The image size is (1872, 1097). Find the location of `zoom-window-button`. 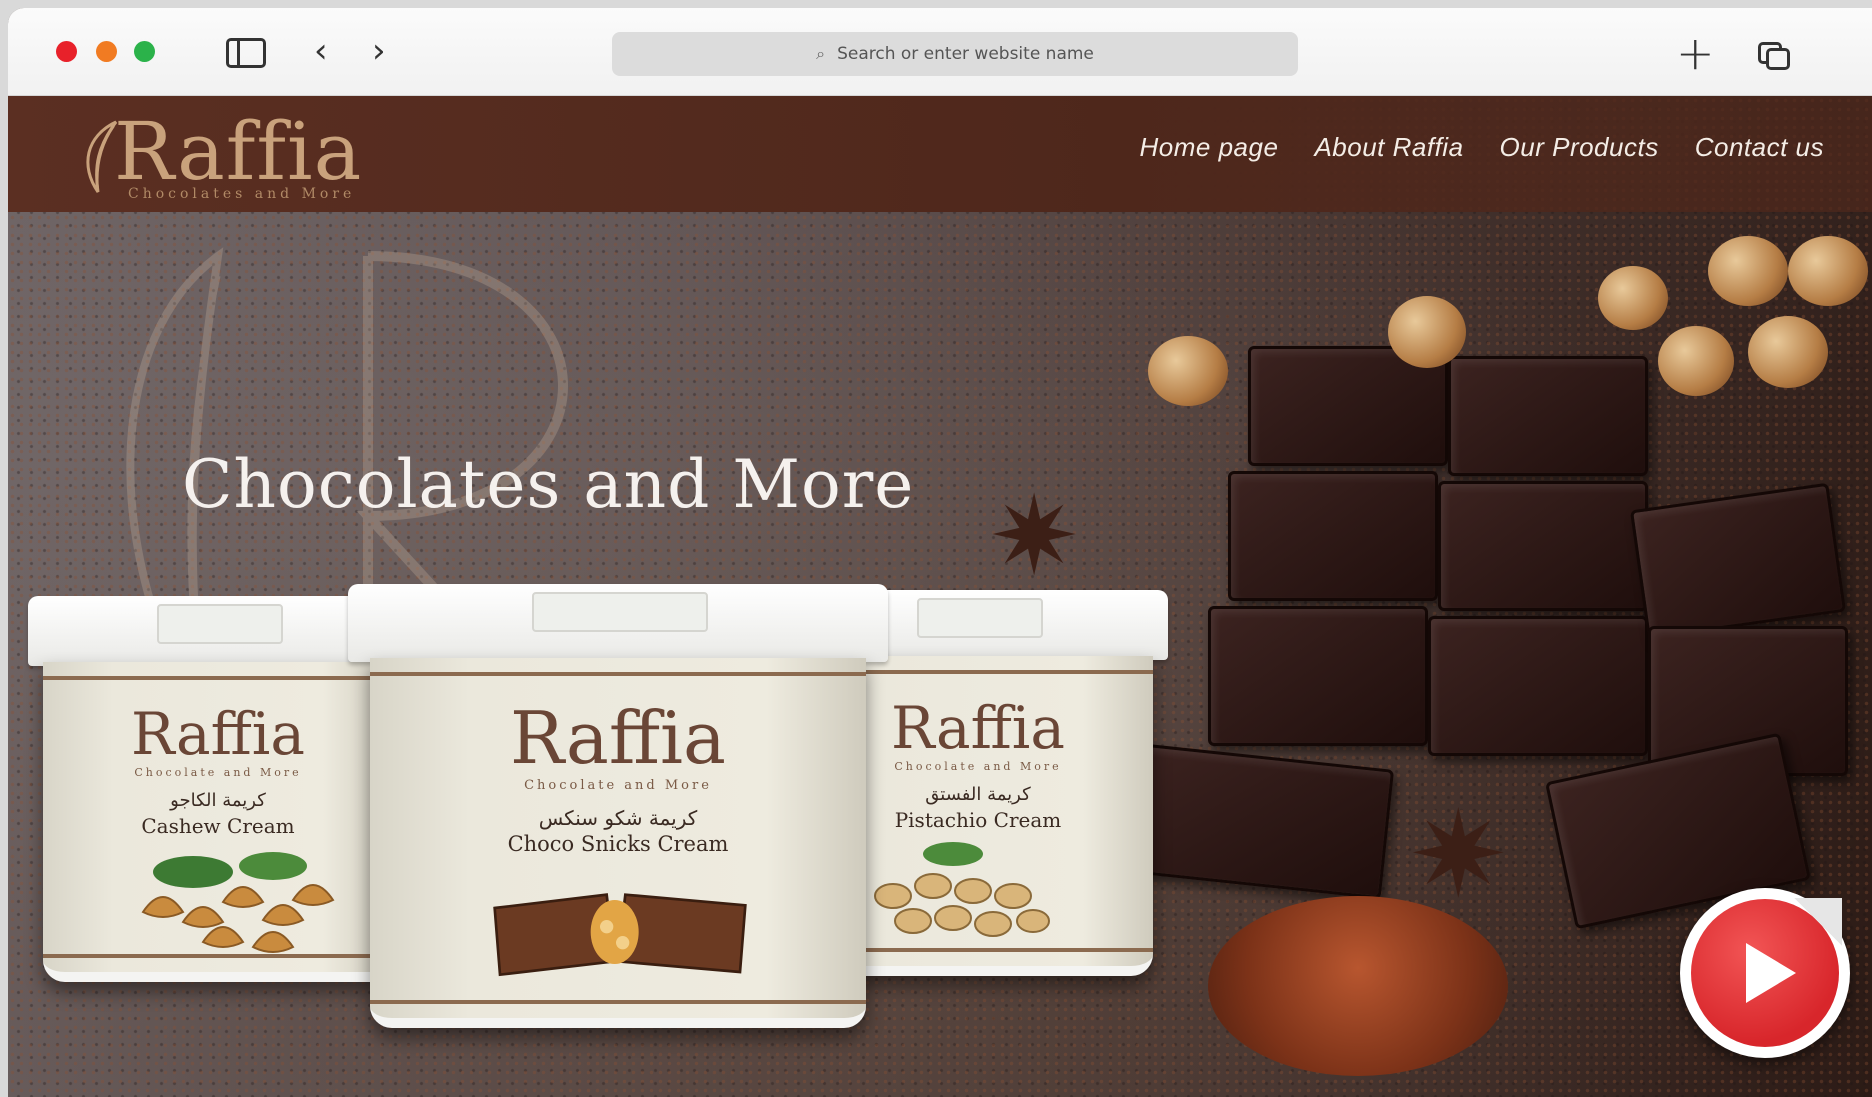

zoom-window-button is located at coordinates (144, 51).